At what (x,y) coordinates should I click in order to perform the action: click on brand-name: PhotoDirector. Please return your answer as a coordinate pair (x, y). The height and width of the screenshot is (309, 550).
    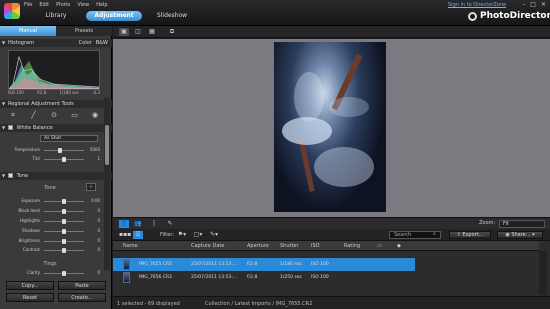
    Looking at the image, I should click on (515, 16).